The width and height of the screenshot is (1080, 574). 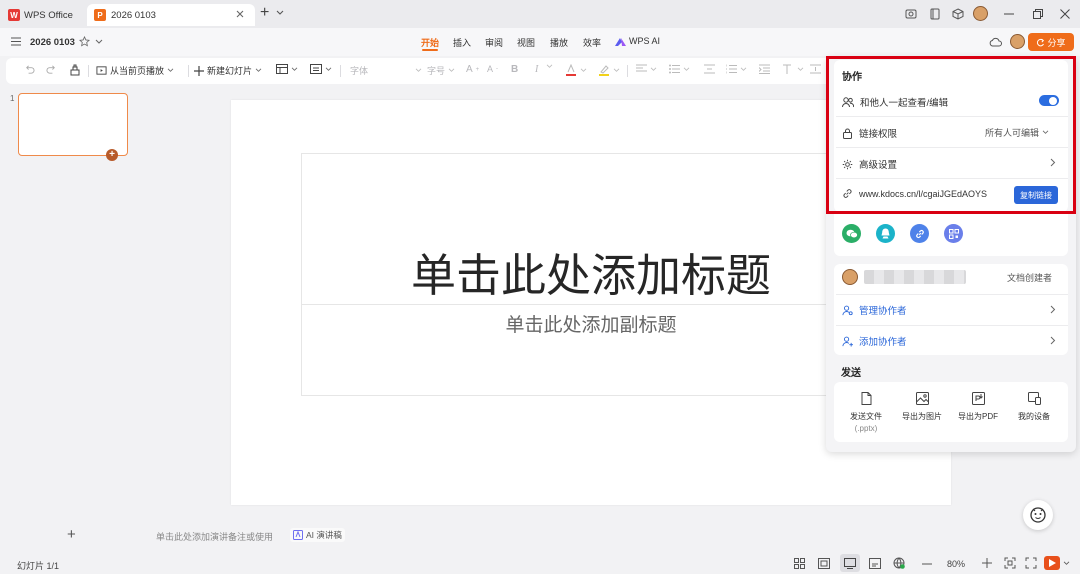 I want to click on italic-icon: I, so click(x=536, y=69).